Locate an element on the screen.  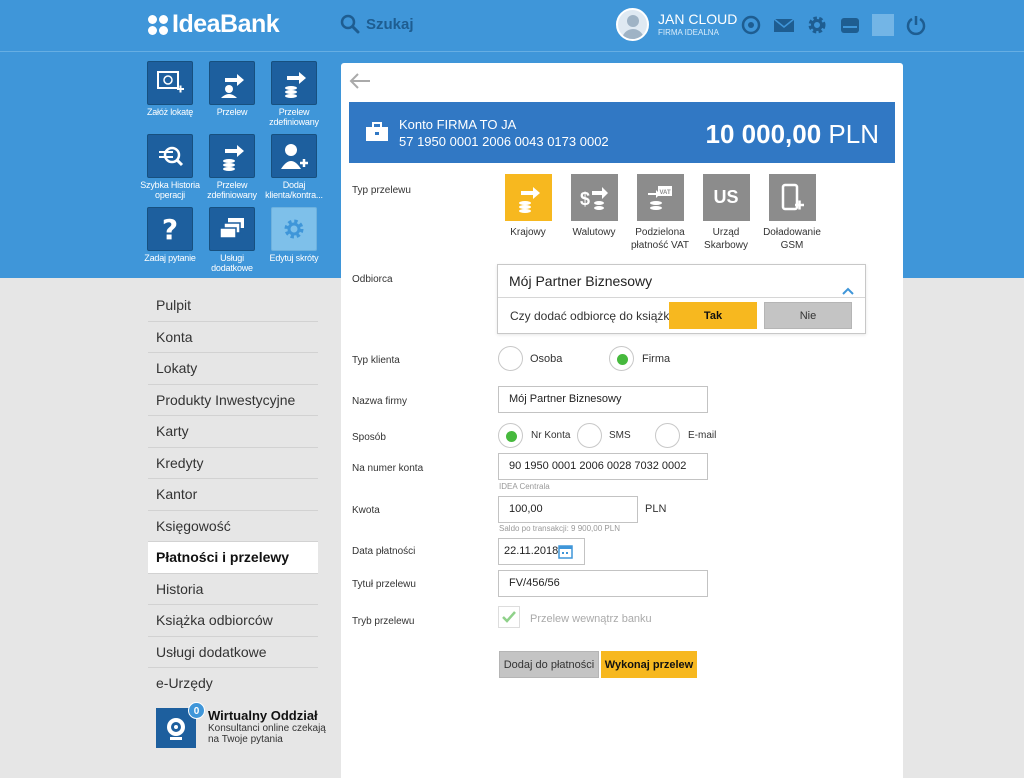
calendar-icon is located at coordinates (565, 556).